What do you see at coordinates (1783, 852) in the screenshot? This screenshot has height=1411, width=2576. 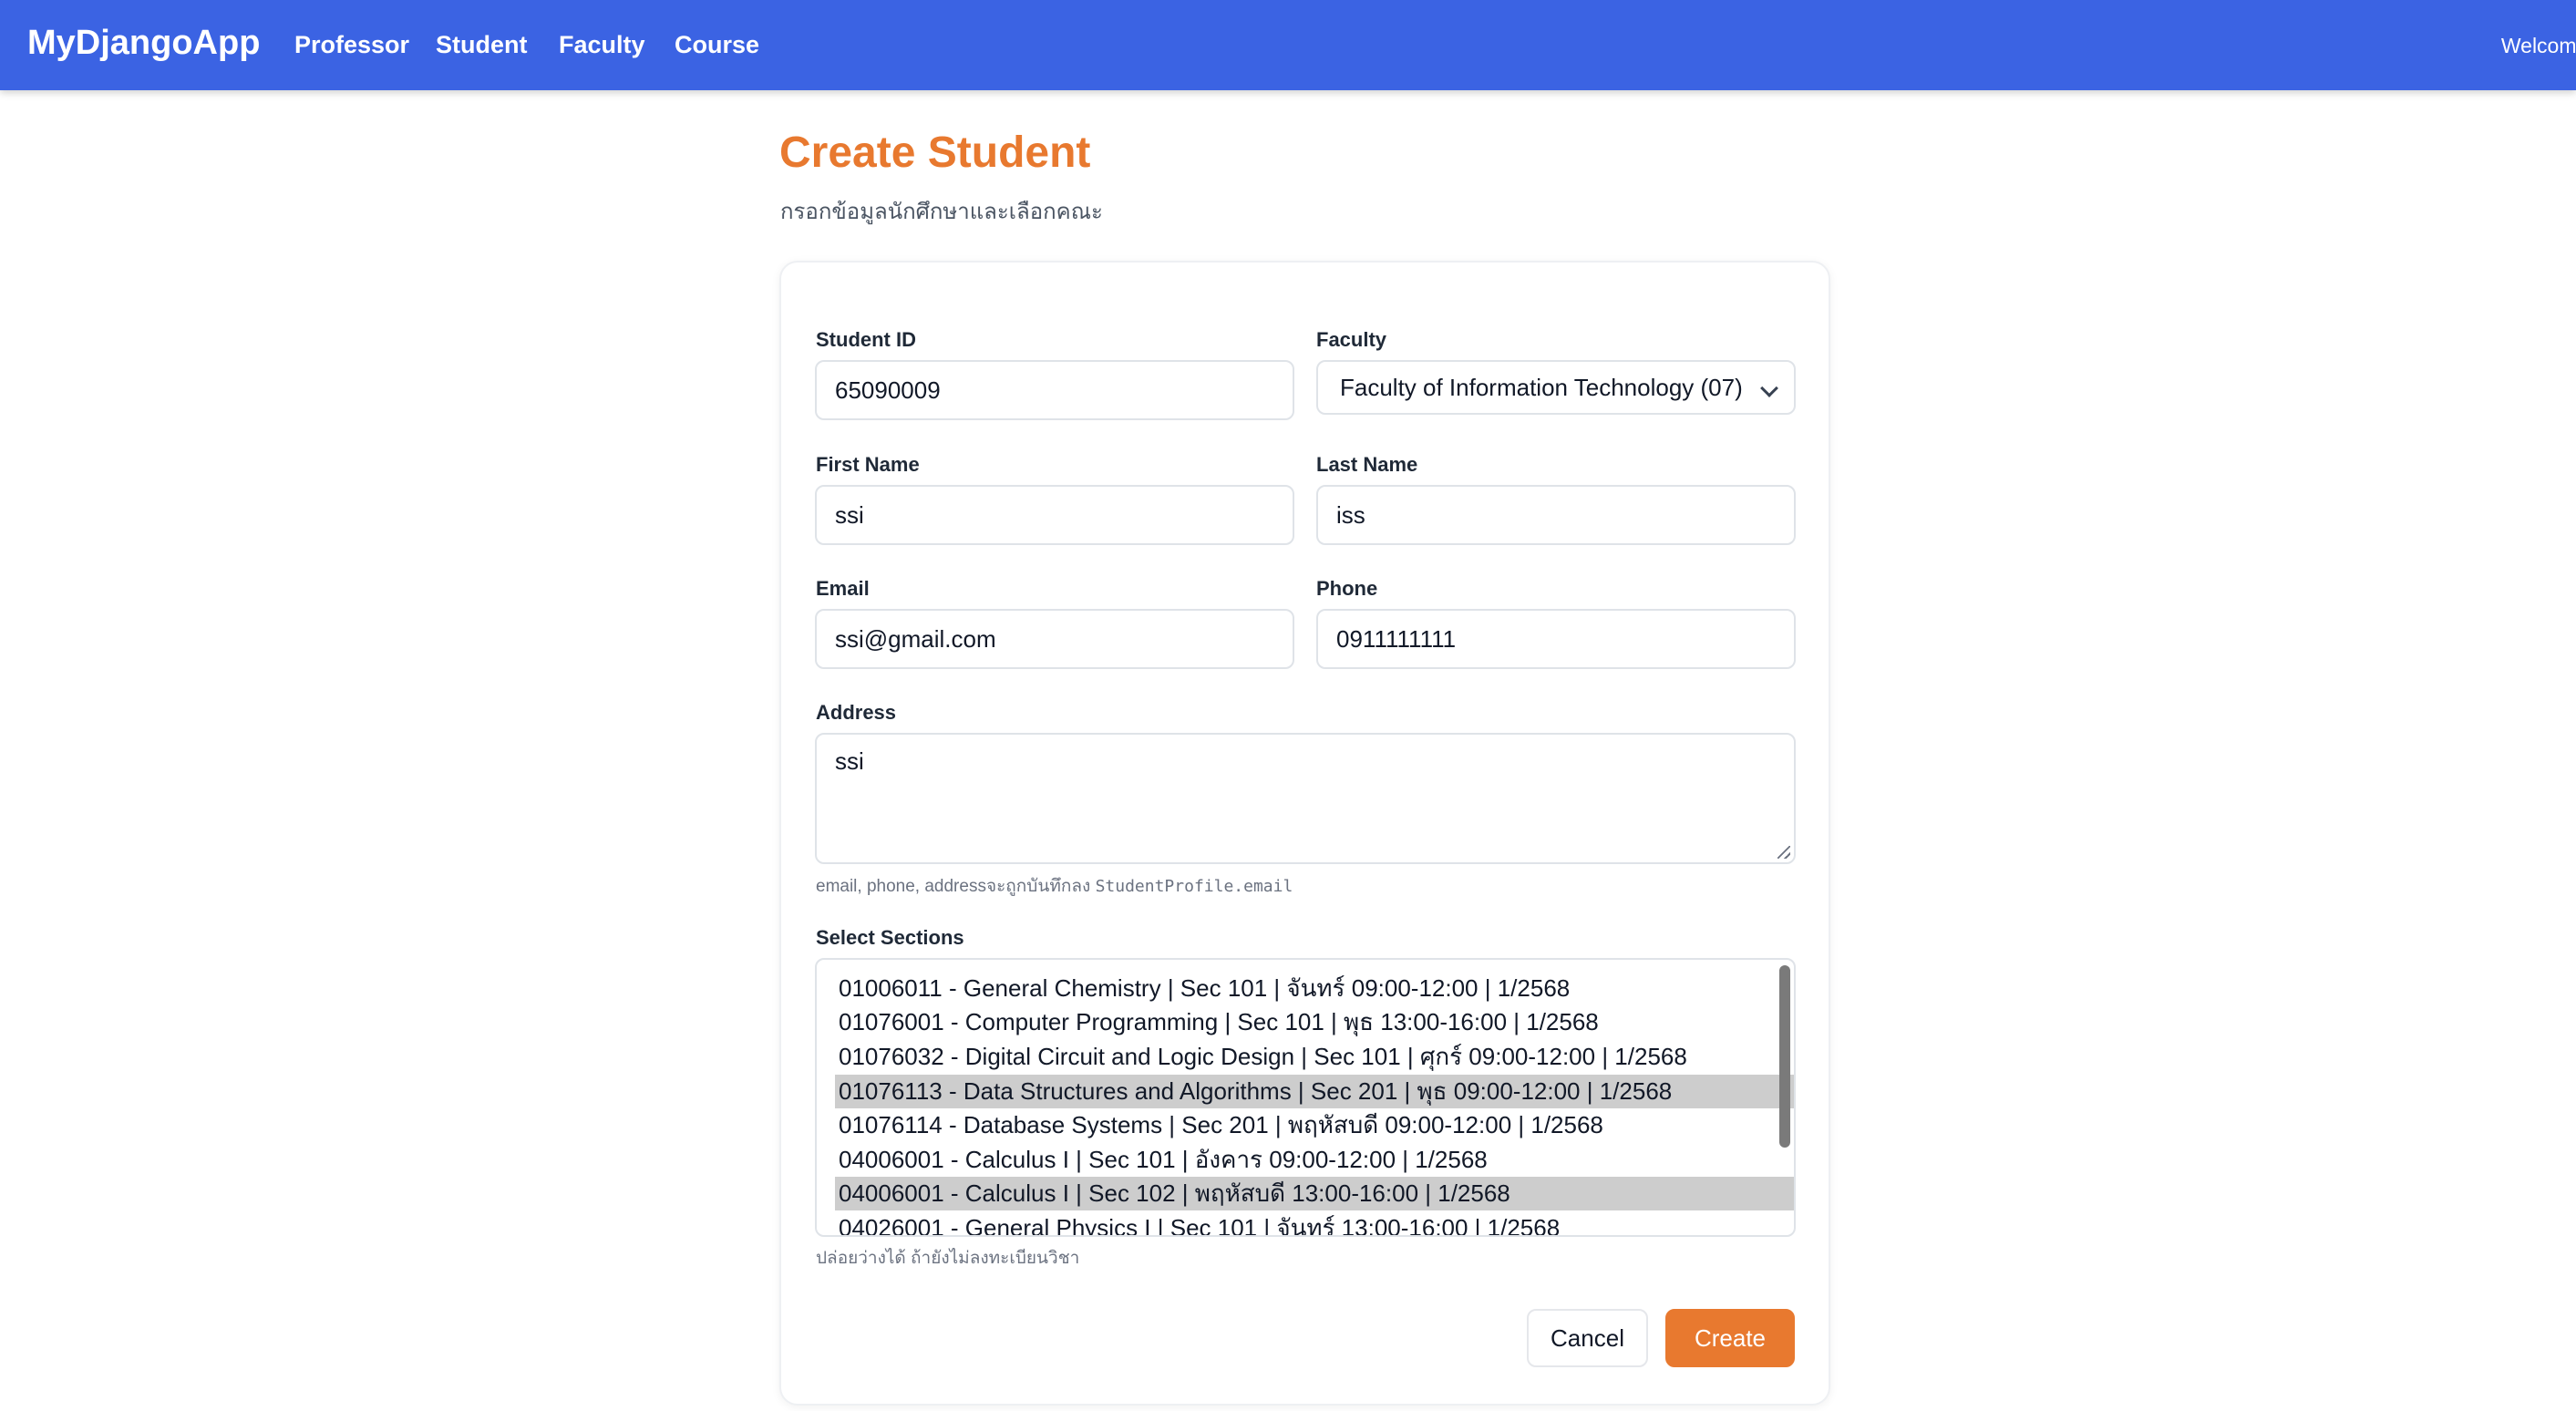 I see `resize-grip-icon` at bounding box center [1783, 852].